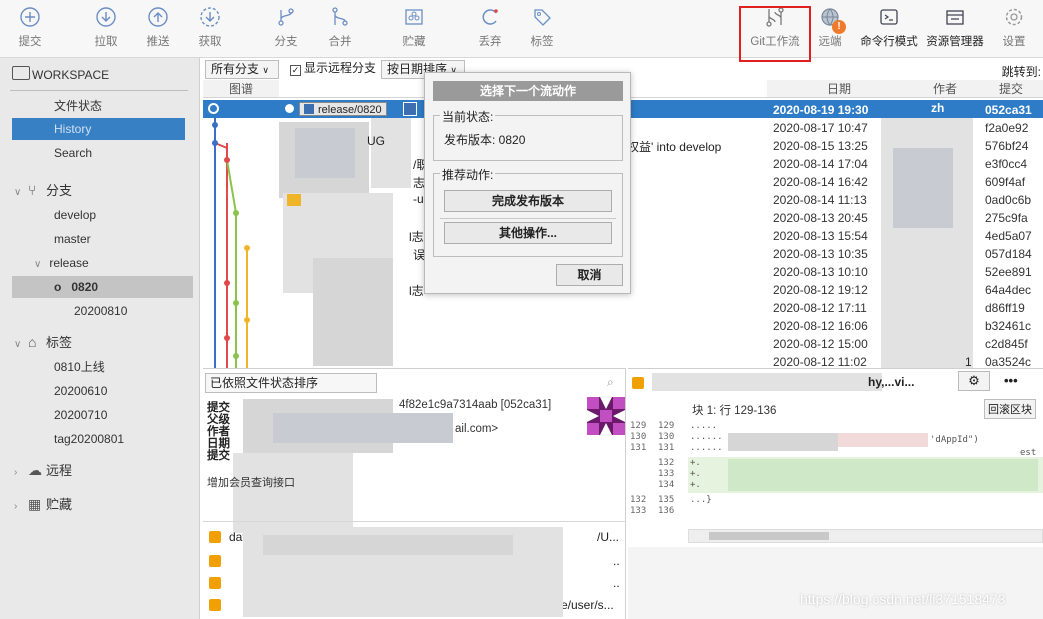  I want to click on line-number-old: 130, so click(638, 437).